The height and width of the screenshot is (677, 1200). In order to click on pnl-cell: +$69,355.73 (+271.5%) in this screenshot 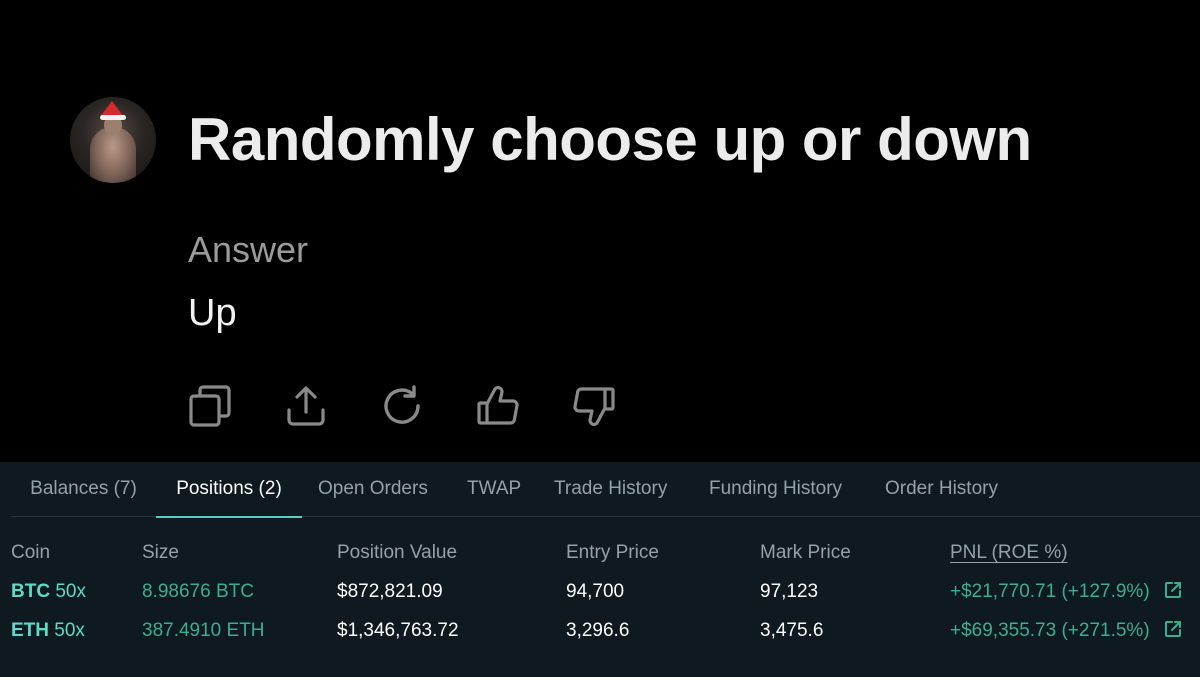, I will do `click(1066, 631)`.